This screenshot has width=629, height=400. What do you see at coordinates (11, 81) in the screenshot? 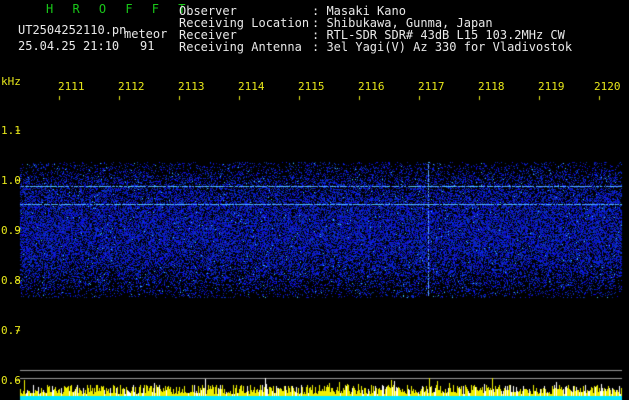
I see `y-axis-unit: kHz` at bounding box center [11, 81].